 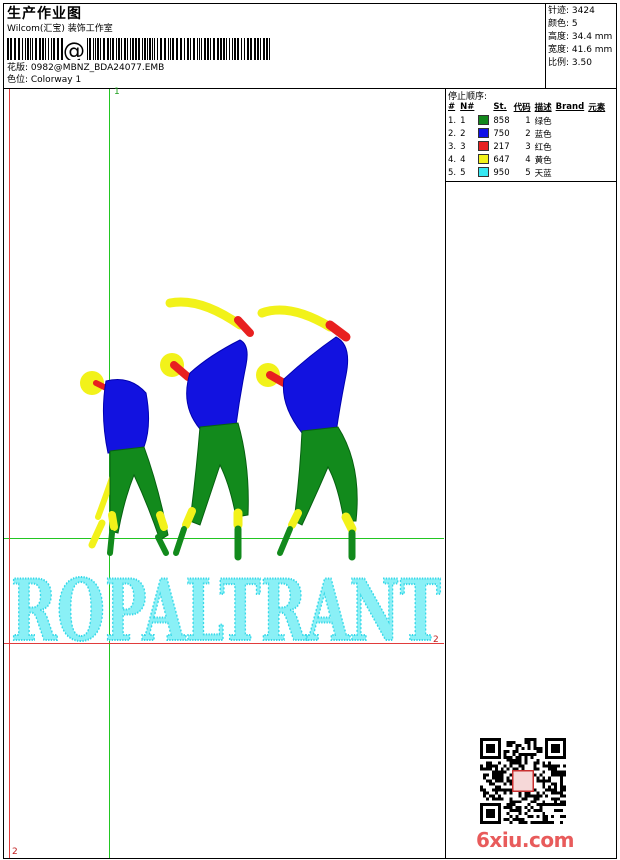 I want to click on frame-right, so click(x=616, y=430).